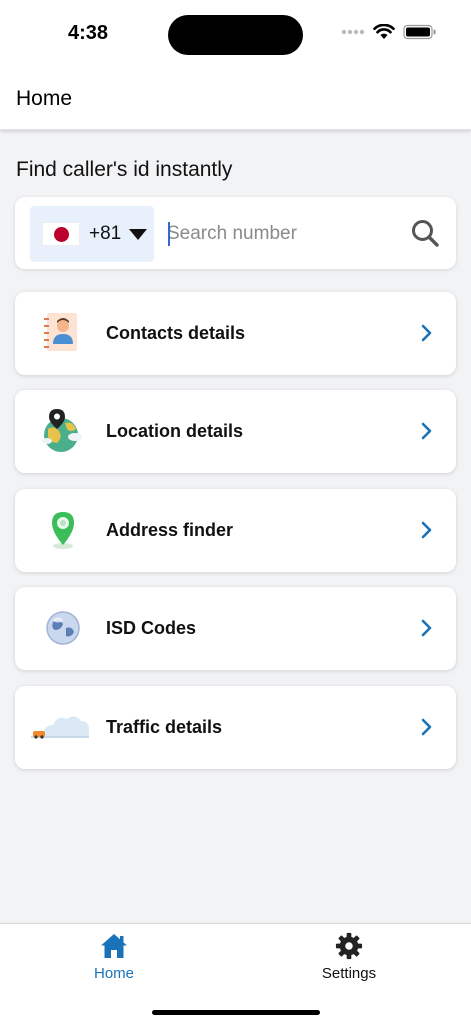 This screenshot has width=471, height=1024. Describe the element at coordinates (384, 31) in the screenshot. I see `wifi-icon` at that location.